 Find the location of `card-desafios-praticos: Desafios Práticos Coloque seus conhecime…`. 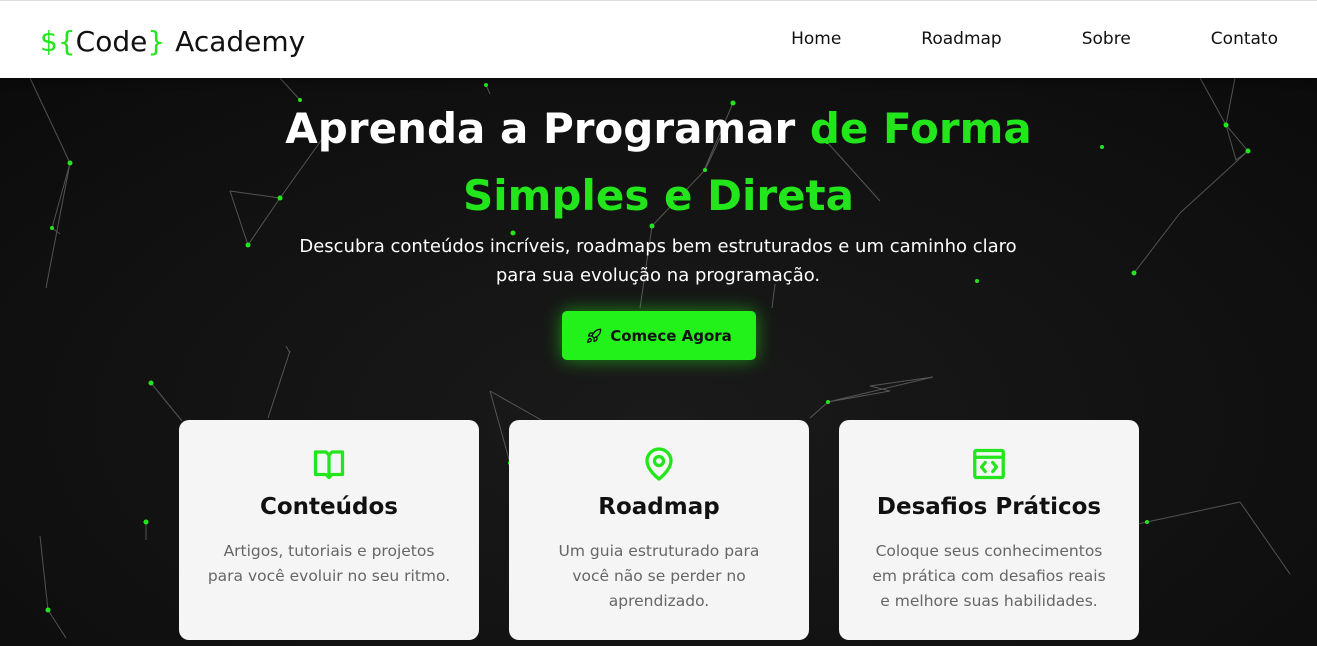

card-desafios-praticos: Desafios Práticos Coloque seus conhecime… is located at coordinates (989, 530).